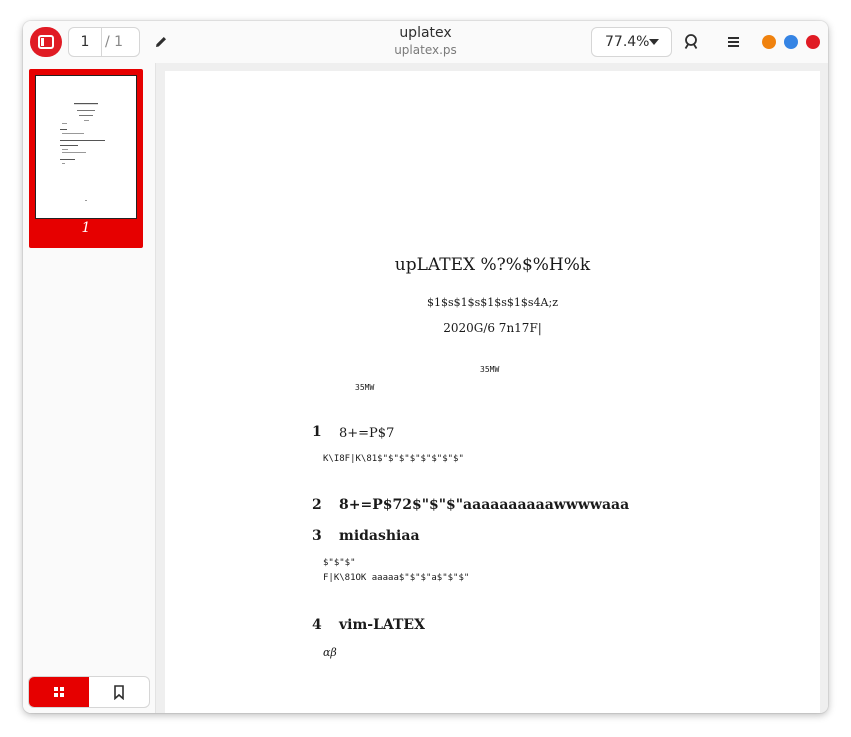 The height and width of the screenshot is (737, 851). What do you see at coordinates (425, 50) in the screenshot?
I see `window-subtitle: uplatex.ps` at bounding box center [425, 50].